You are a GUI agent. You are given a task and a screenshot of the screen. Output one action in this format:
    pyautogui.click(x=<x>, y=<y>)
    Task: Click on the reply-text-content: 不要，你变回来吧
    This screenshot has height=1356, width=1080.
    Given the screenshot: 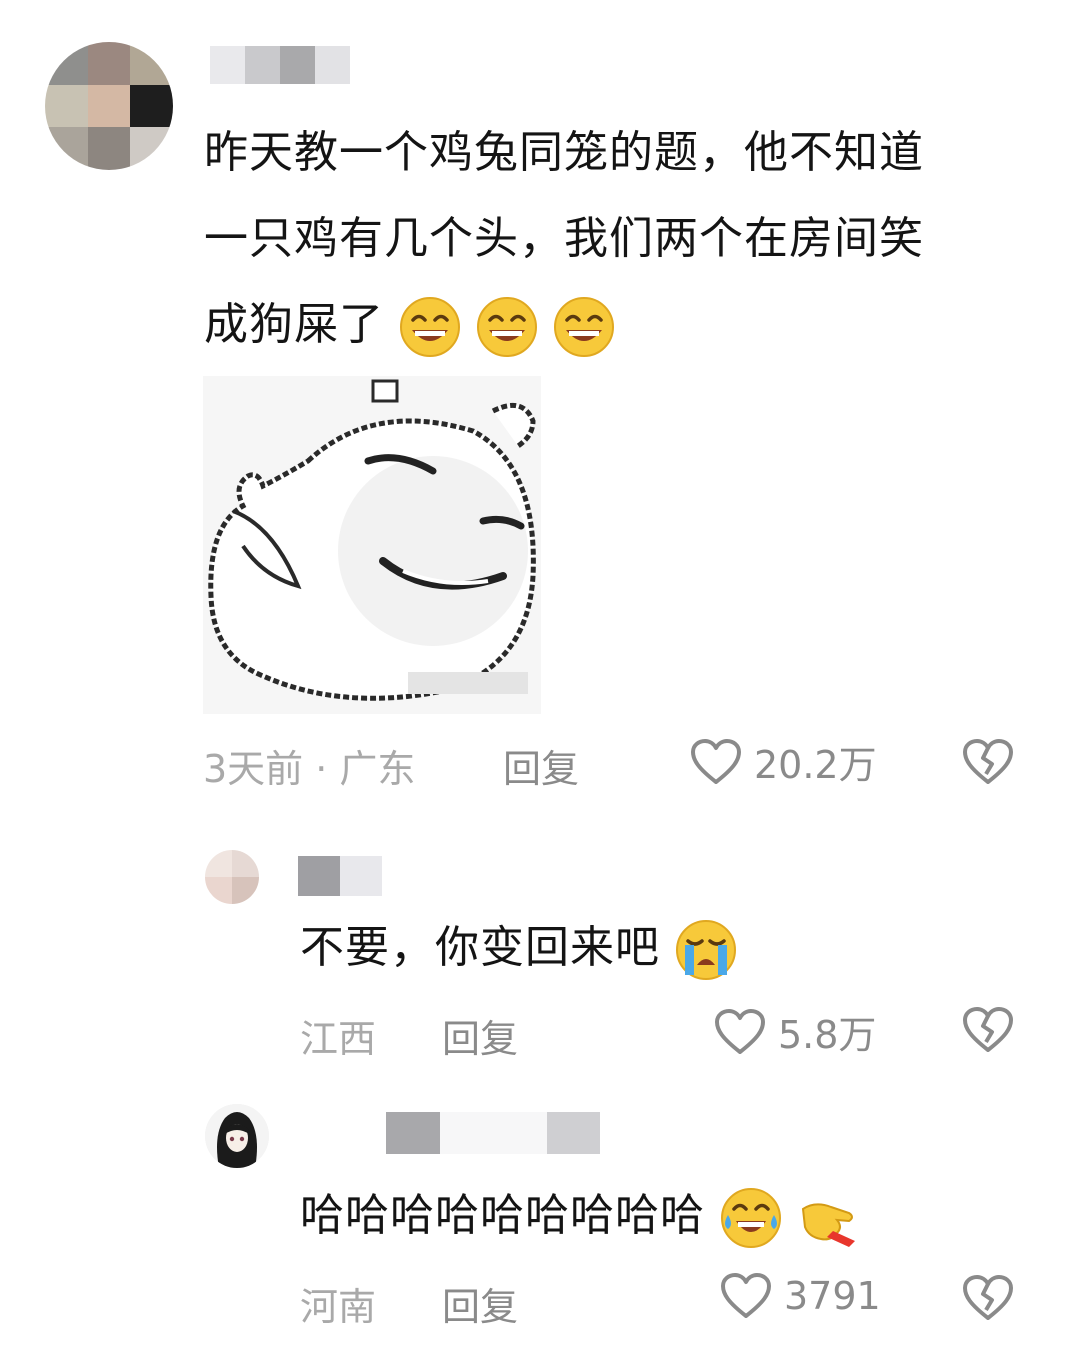 What is the action you would take?
    pyautogui.click(x=480, y=947)
    